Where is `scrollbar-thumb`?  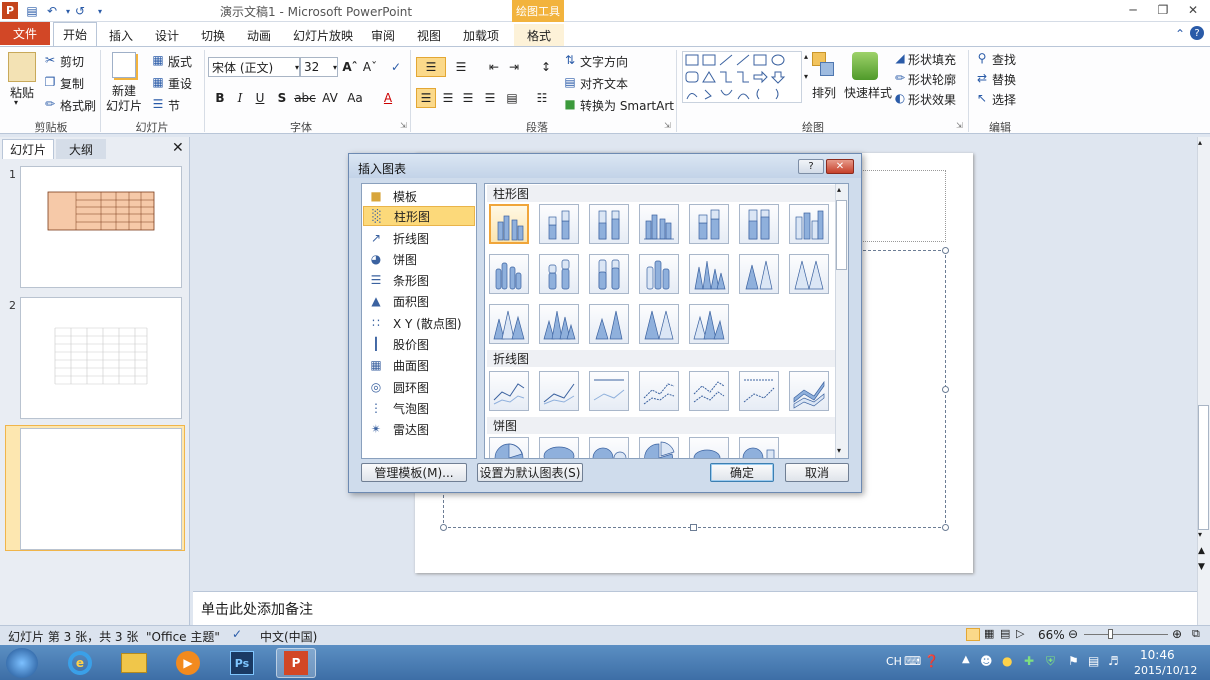
scrollbar-thumb is located at coordinates (1203, 467).